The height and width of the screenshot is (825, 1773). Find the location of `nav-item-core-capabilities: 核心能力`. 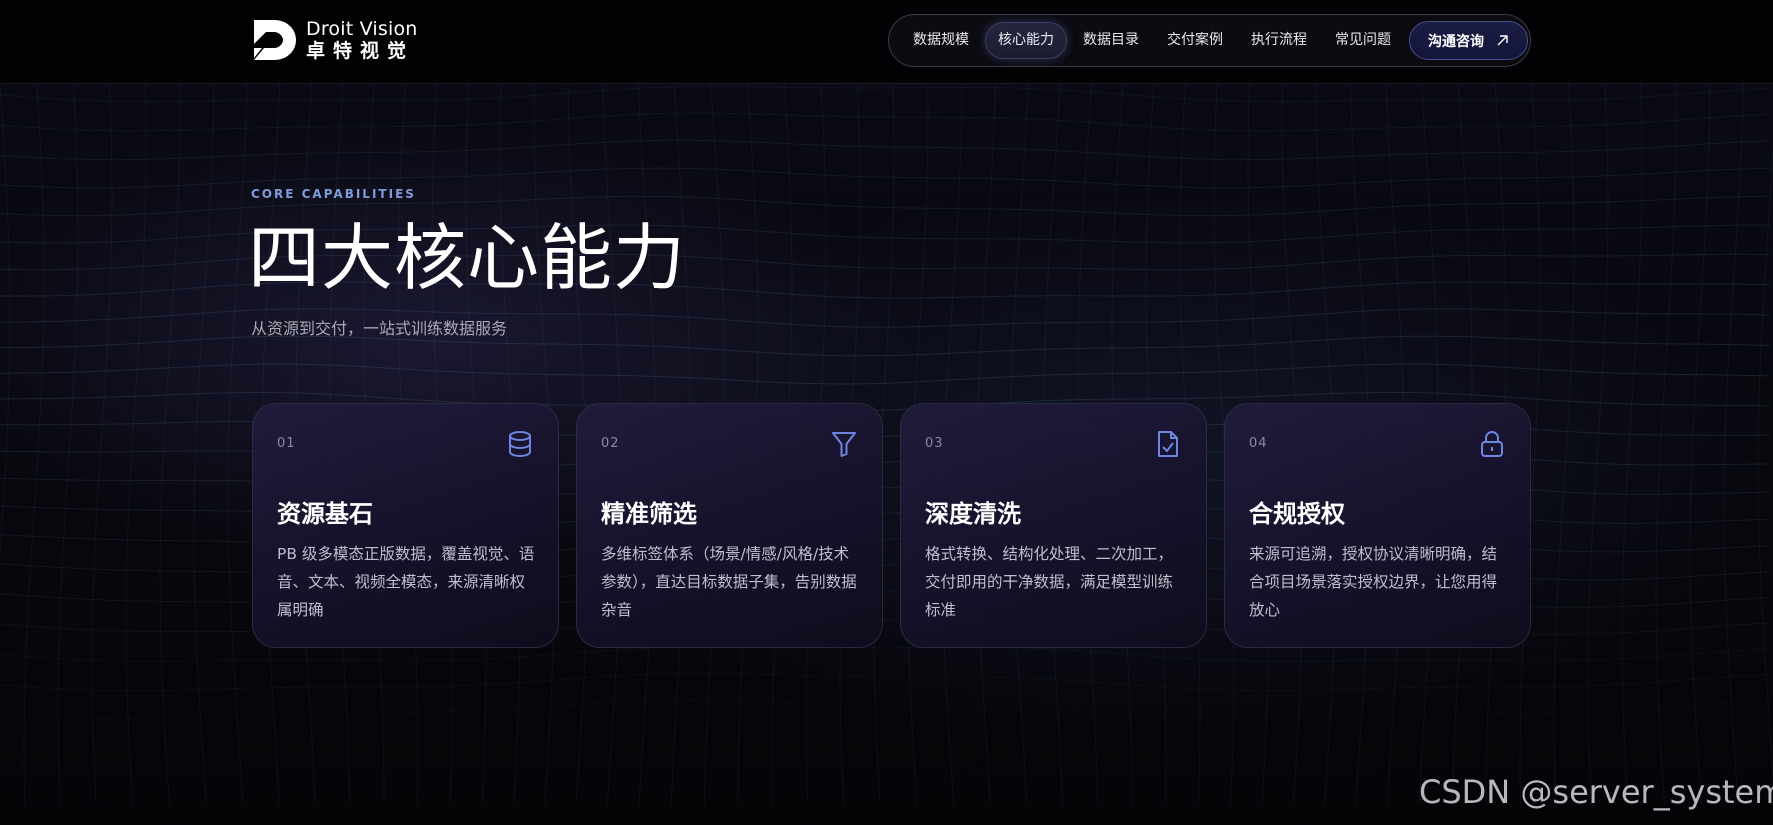

nav-item-core-capabilities: 核心能力 is located at coordinates (1026, 40).